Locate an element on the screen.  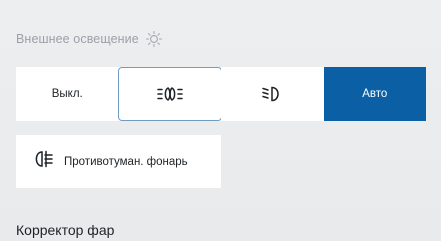
sun-icon is located at coordinates (154, 39).